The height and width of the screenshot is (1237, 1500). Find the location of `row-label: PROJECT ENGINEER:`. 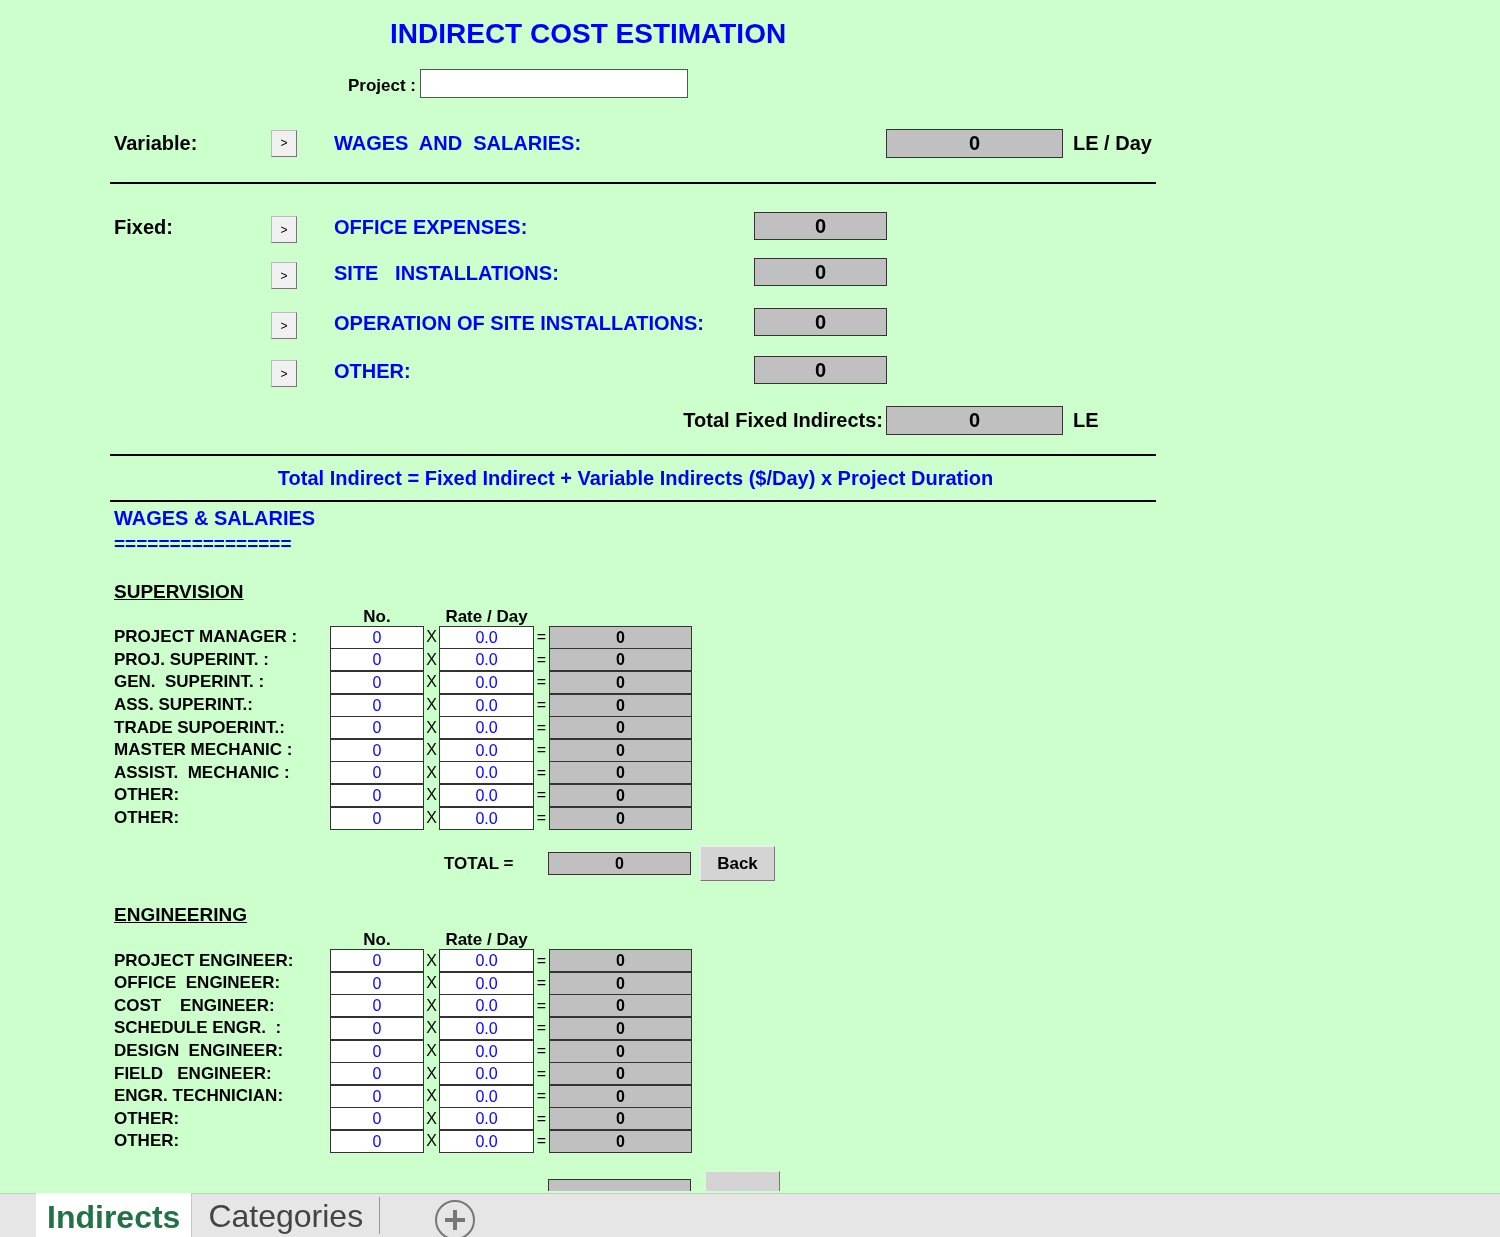

row-label: PROJECT ENGINEER: is located at coordinates (204, 960).